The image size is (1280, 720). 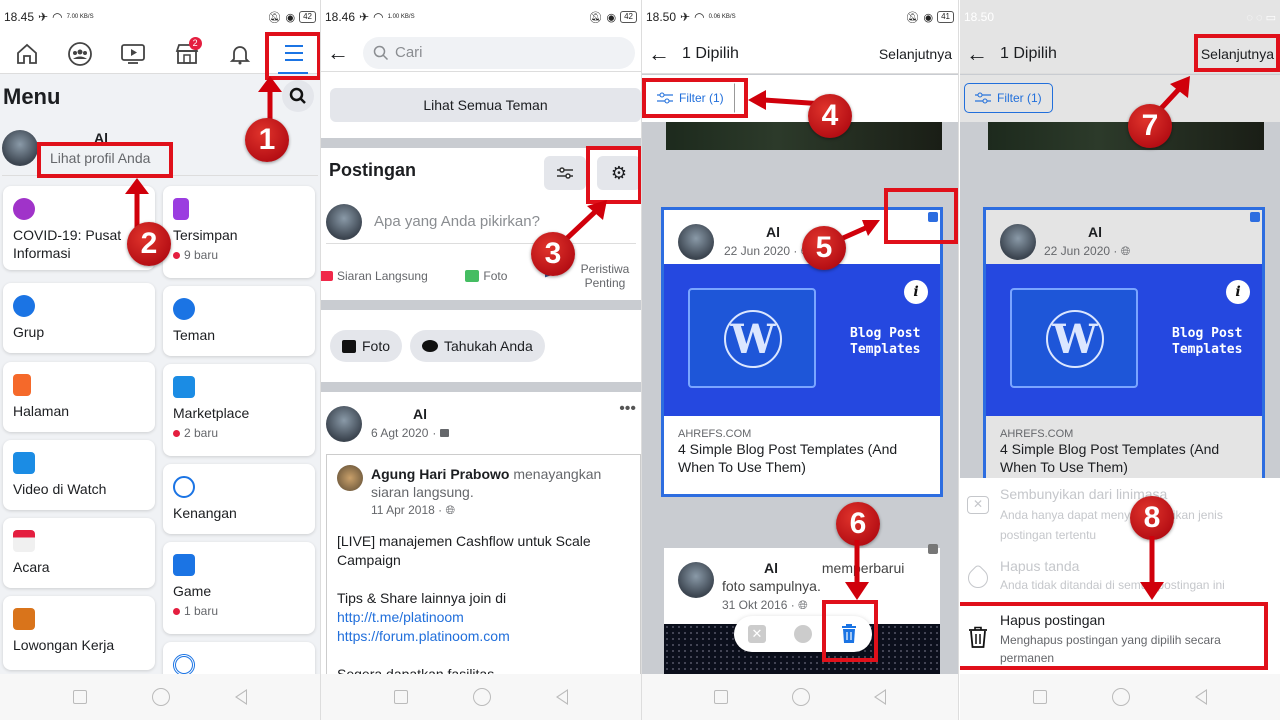 I want to click on unselected-checkbox, so click(x=933, y=549).